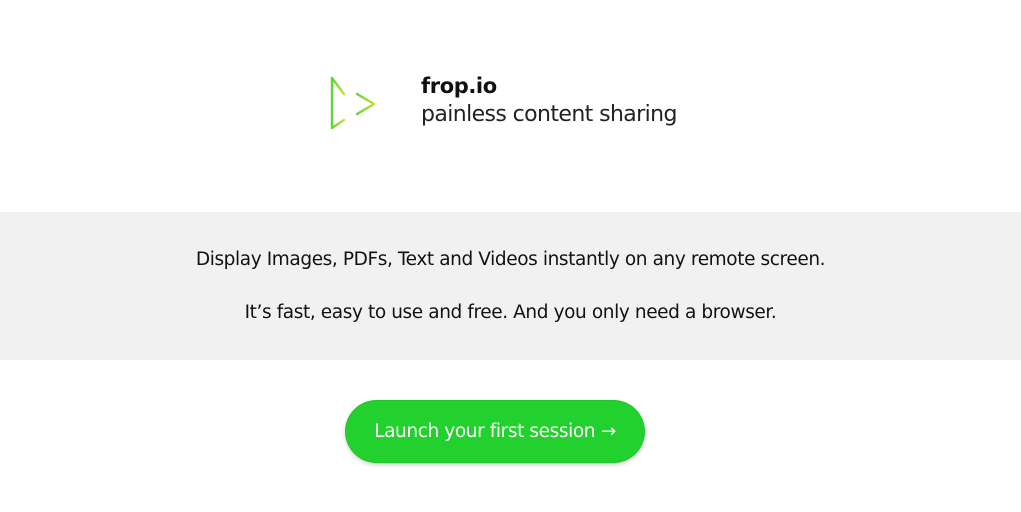 This screenshot has height=512, width=1021. What do you see at coordinates (549, 114) in the screenshot?
I see `brand-tagline: painless content sharing` at bounding box center [549, 114].